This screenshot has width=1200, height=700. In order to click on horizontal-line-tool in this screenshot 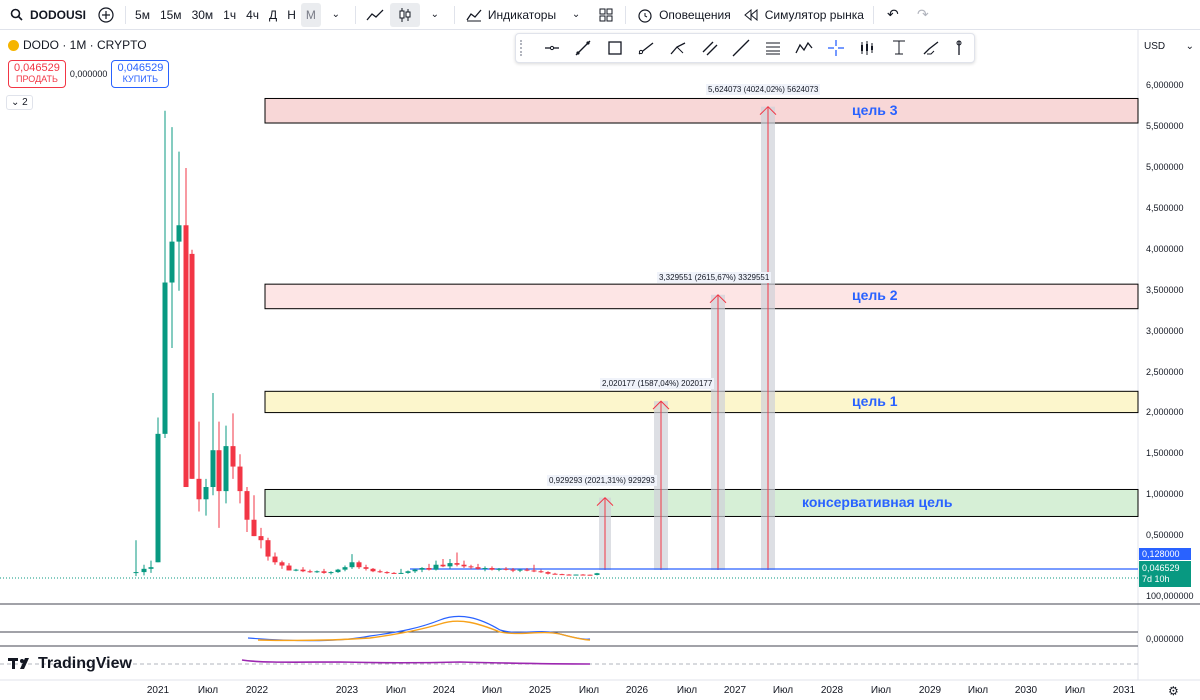, I will do `click(552, 48)`.